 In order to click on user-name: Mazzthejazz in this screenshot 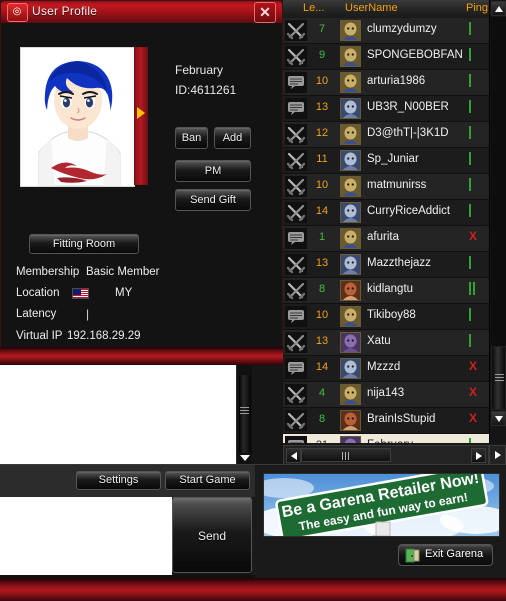, I will do `click(399, 263)`.